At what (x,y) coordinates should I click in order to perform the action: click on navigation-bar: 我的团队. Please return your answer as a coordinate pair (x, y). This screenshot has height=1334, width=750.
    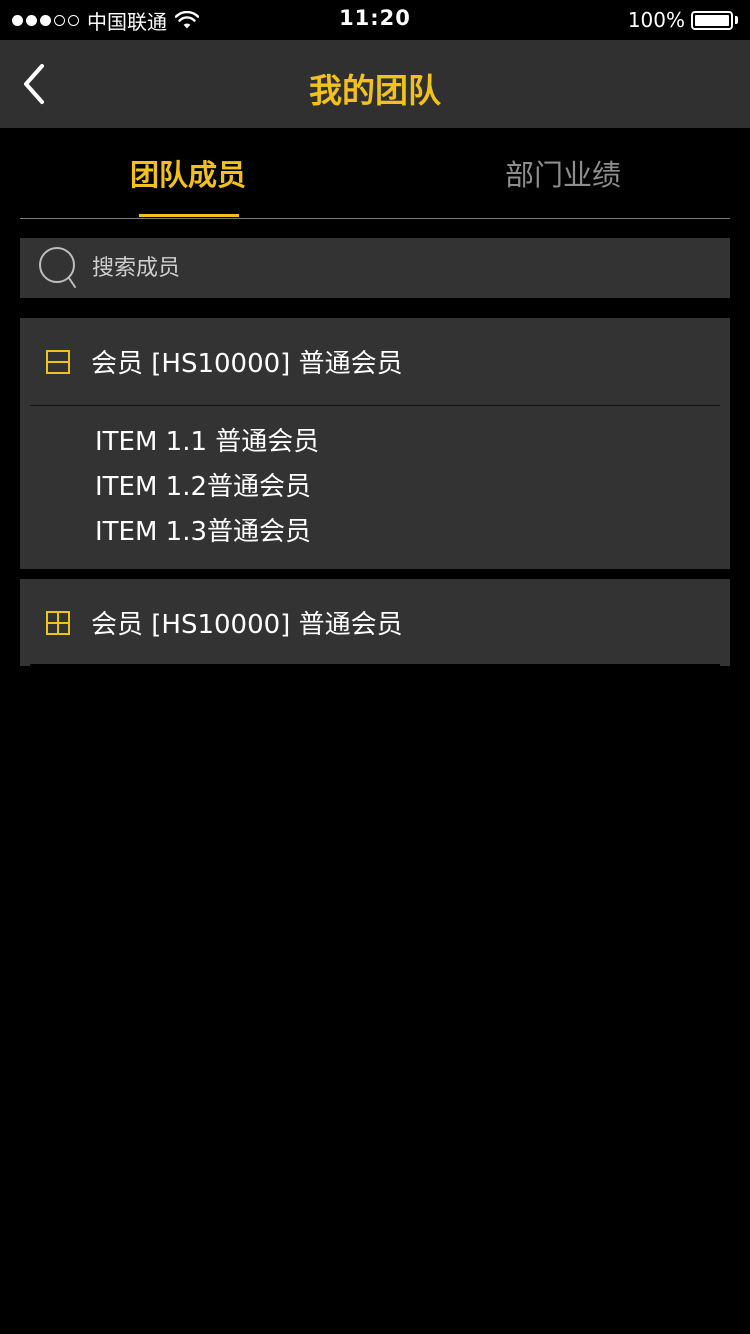
    Looking at the image, I should click on (375, 84).